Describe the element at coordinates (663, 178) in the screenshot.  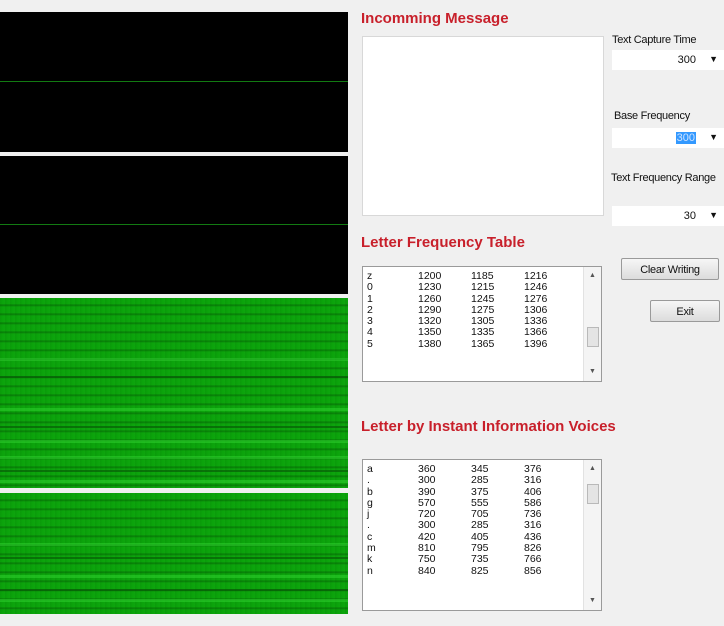
I see `text-frequency-range-label: Text Frequency Range` at that location.